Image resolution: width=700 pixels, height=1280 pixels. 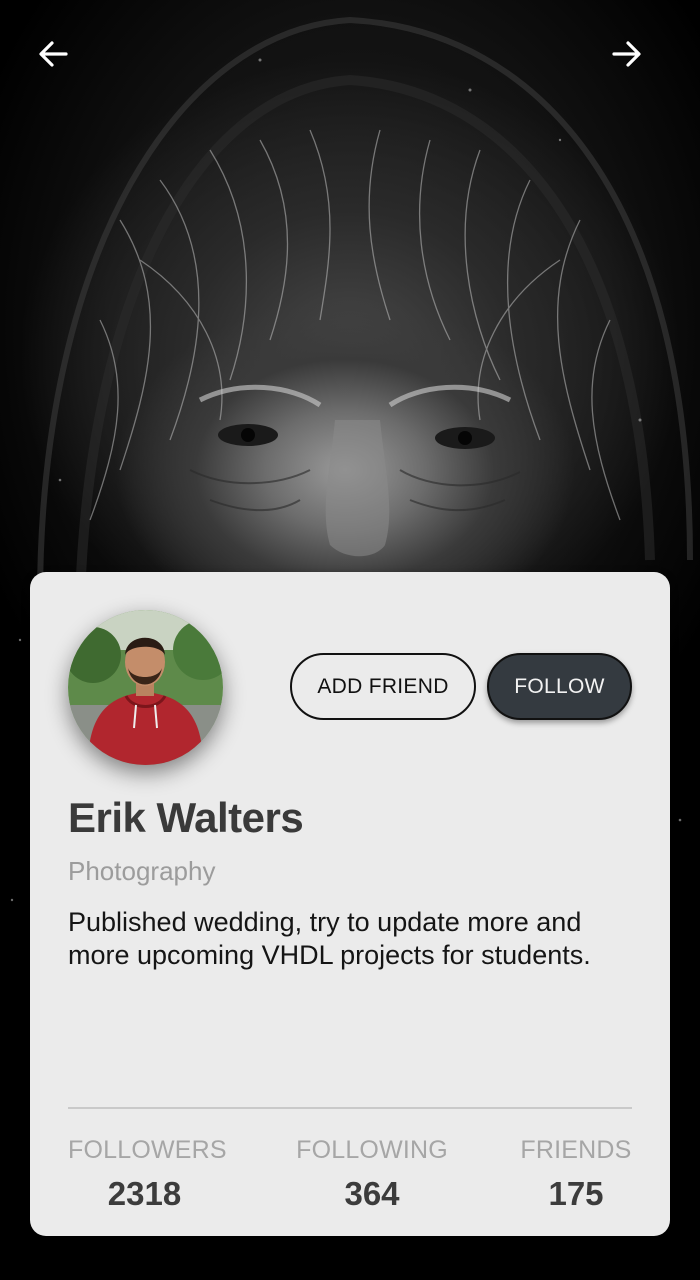 I want to click on arrow-right-icon, so click(x=626, y=54).